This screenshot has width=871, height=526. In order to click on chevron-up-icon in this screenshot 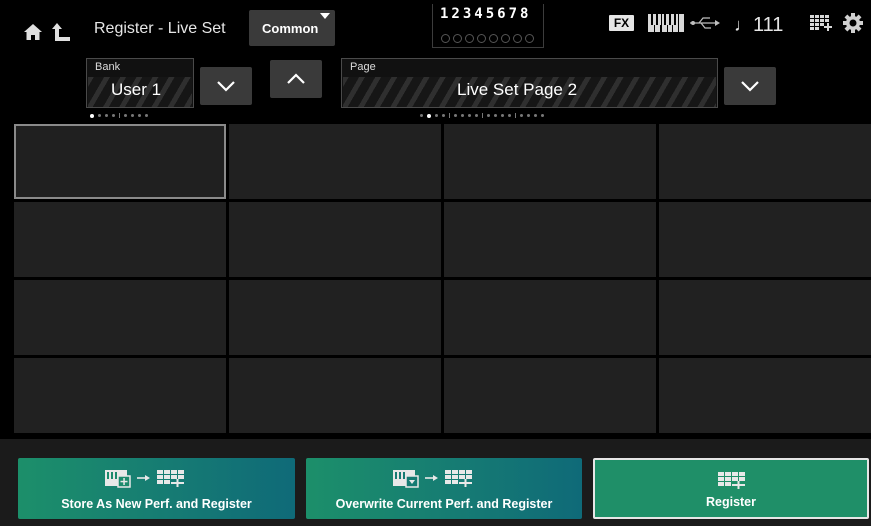, I will do `click(296, 78)`.